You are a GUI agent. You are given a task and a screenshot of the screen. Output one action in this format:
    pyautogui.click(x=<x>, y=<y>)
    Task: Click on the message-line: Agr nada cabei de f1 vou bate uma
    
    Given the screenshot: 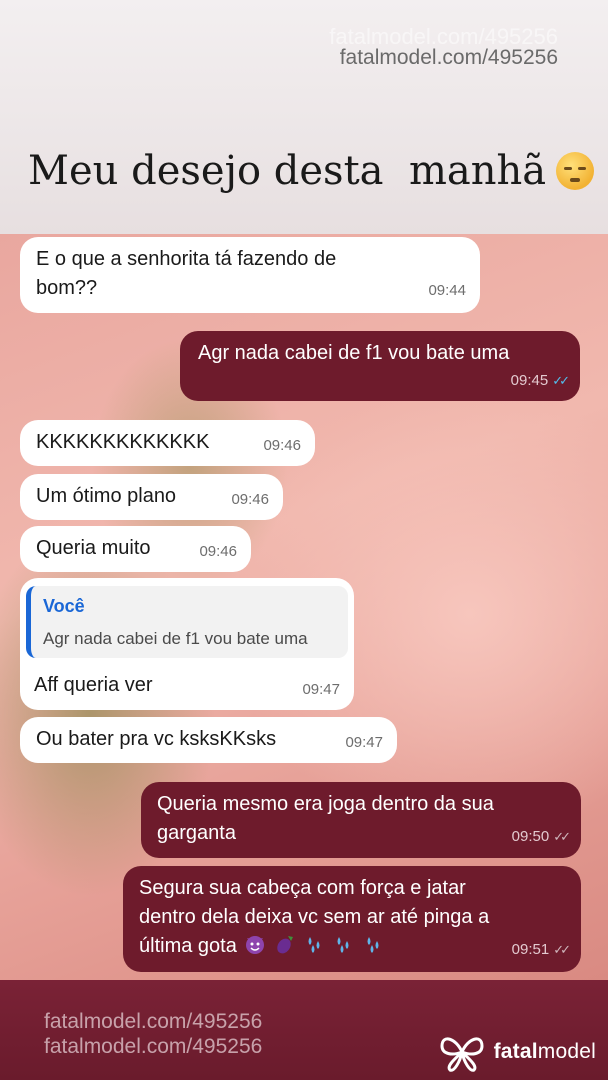 What is the action you would take?
    pyautogui.click(x=354, y=353)
    